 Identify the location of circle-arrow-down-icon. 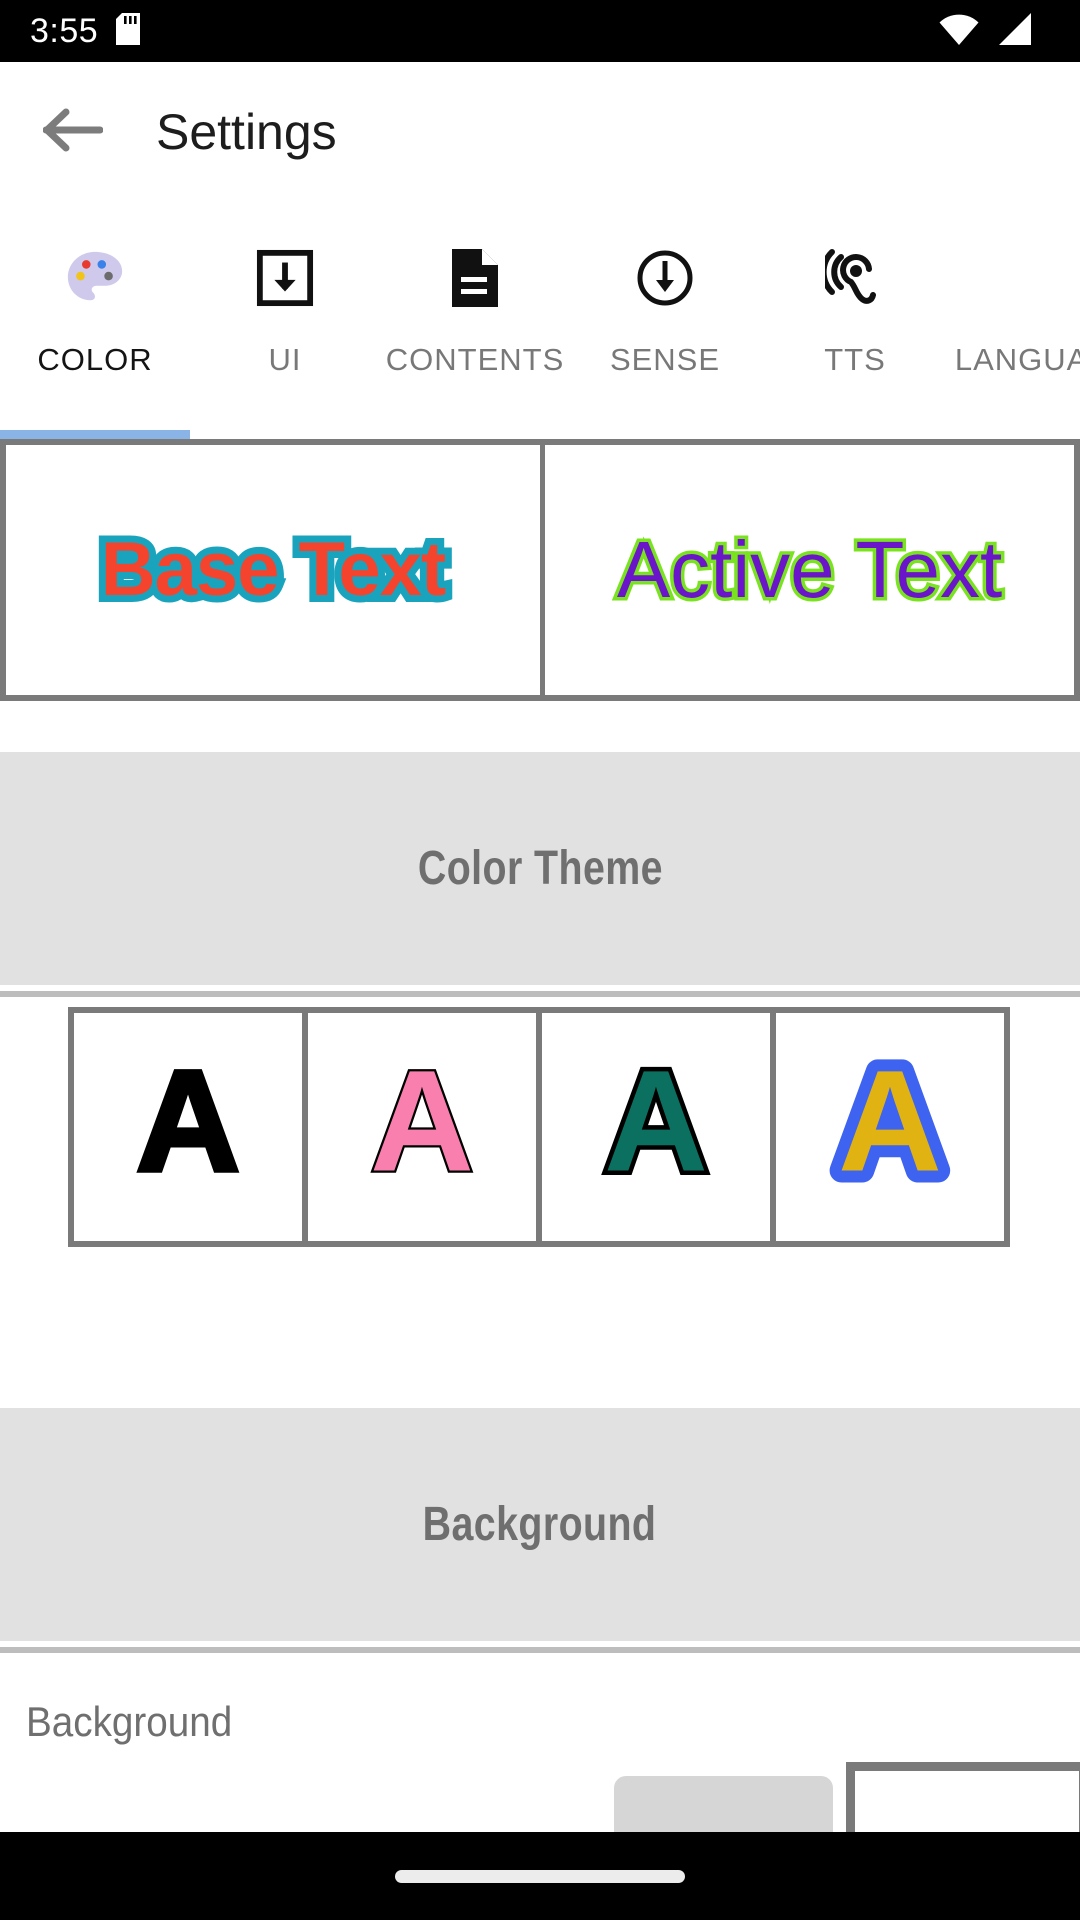
(665, 278).